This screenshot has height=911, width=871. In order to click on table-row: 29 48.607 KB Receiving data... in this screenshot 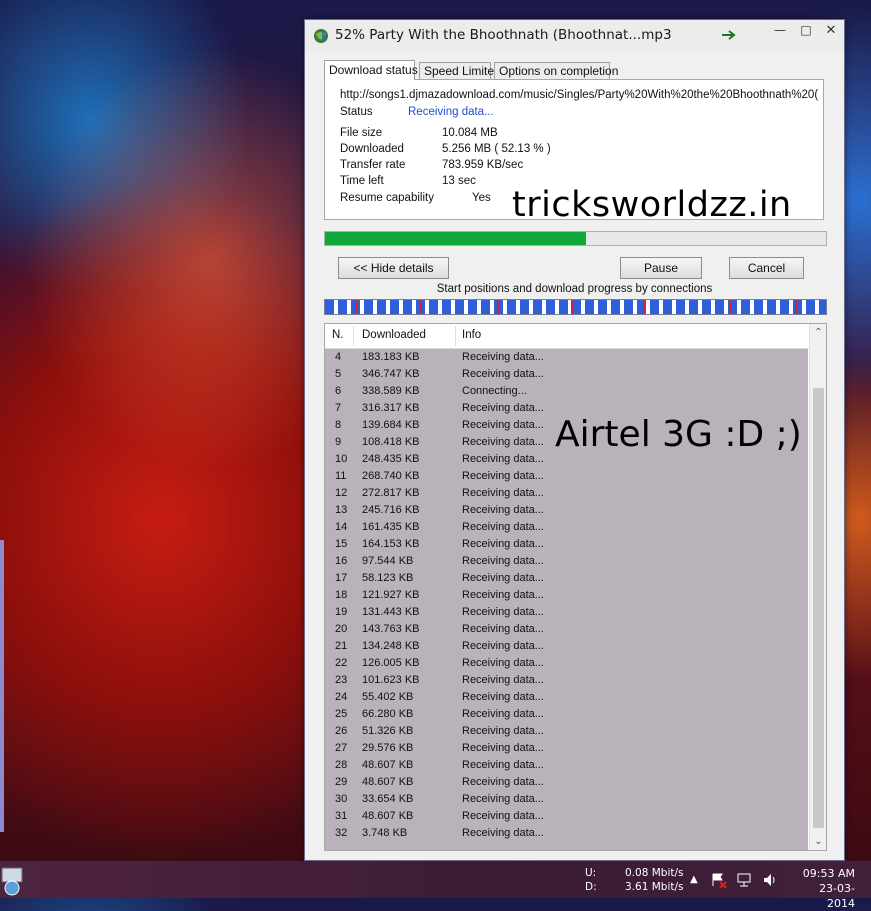, I will do `click(566, 782)`.